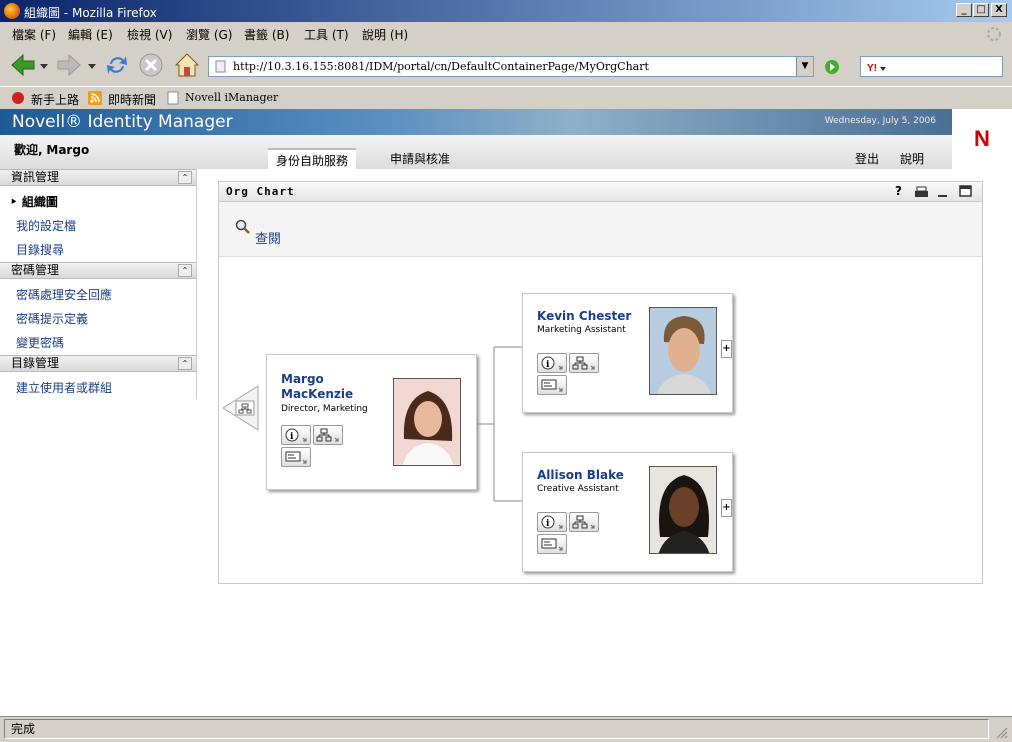  I want to click on go-icon, so click(832, 67).